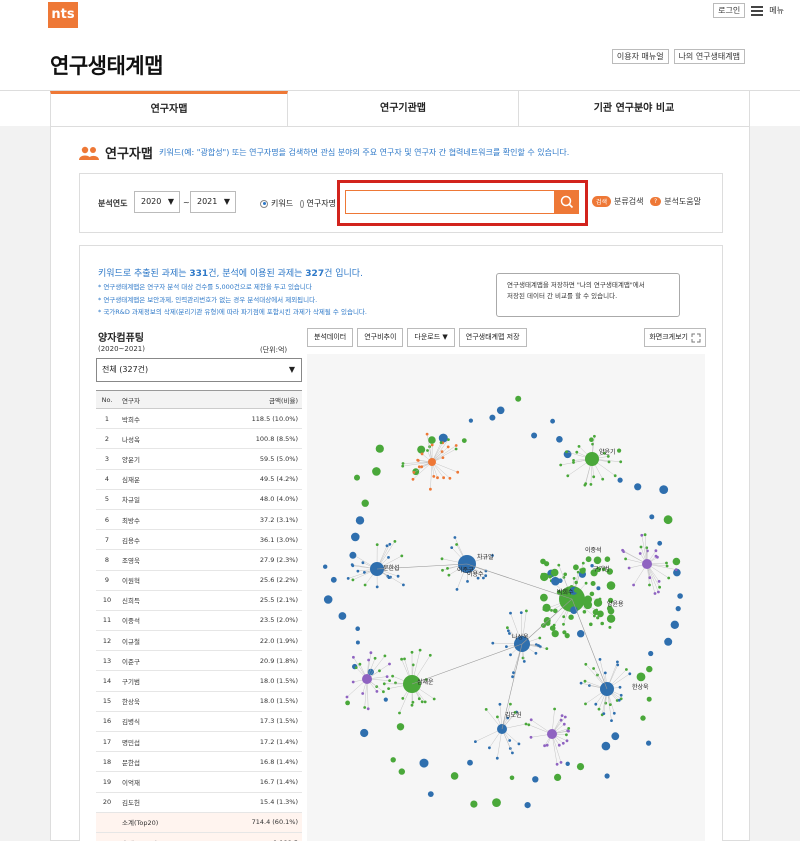  What do you see at coordinates (160, 722) in the screenshot?
I see `researcher-name: 김병식` at bounding box center [160, 722].